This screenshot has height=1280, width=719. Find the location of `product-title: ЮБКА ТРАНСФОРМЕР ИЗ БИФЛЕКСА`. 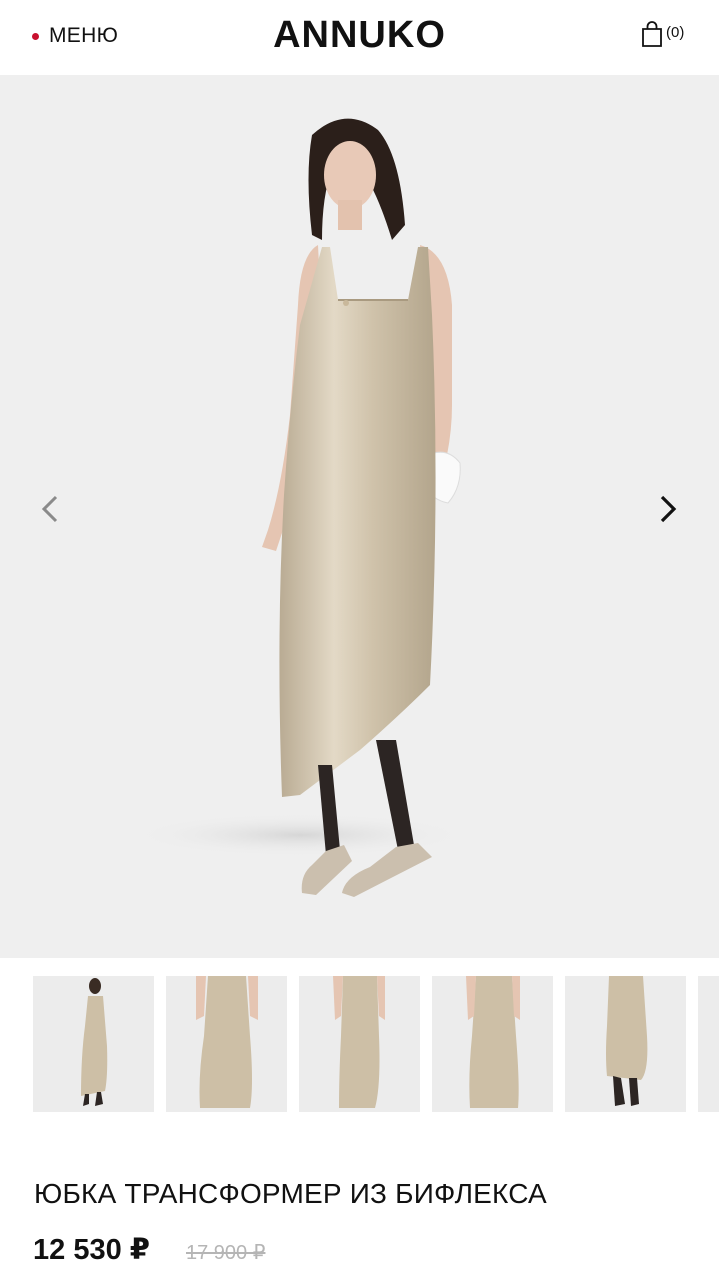

product-title: ЮБКА ТРАНСФОРМЕР ИЗ БИФЛЕКСА is located at coordinates (290, 1193).